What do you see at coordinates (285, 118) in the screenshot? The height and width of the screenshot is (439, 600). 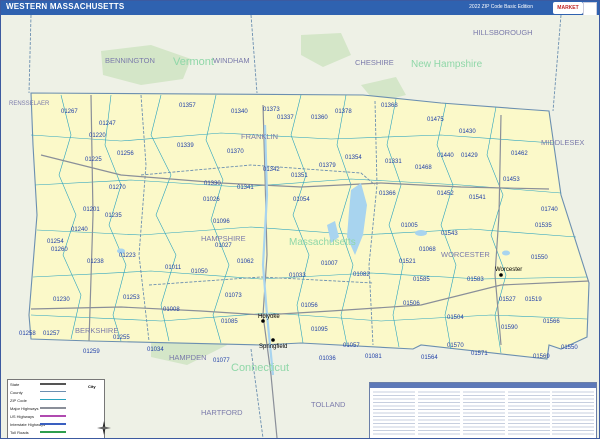 I see `zip-label: 01337` at bounding box center [285, 118].